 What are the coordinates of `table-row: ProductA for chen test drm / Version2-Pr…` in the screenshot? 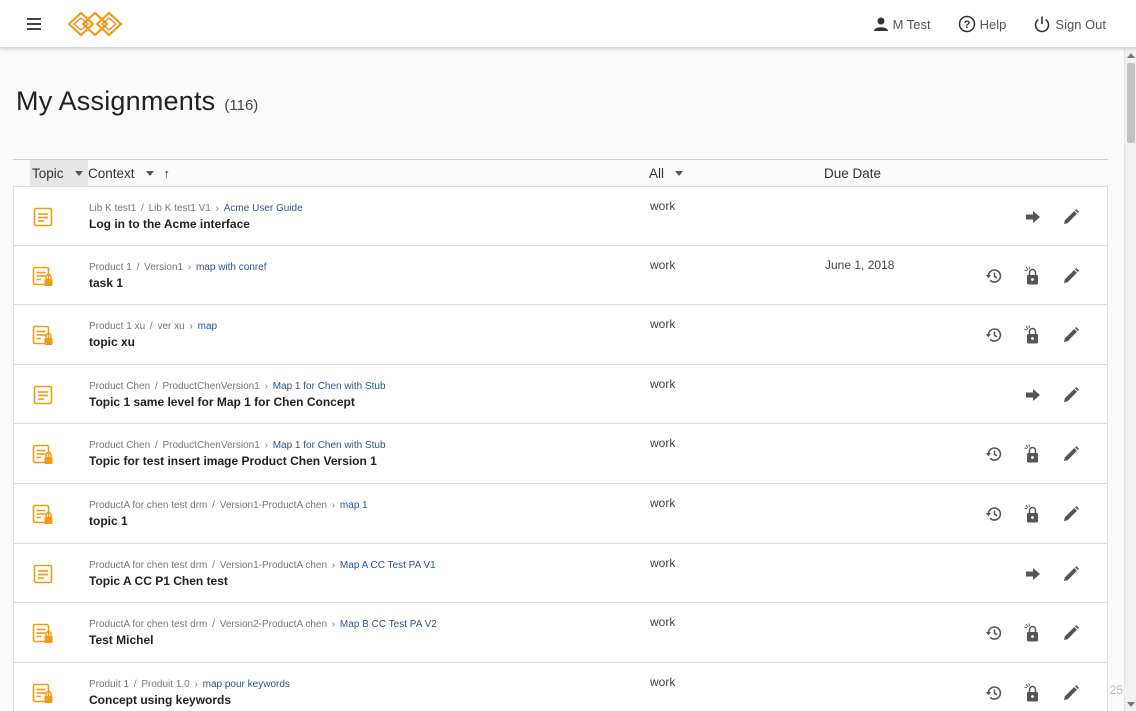 It's located at (560, 633).